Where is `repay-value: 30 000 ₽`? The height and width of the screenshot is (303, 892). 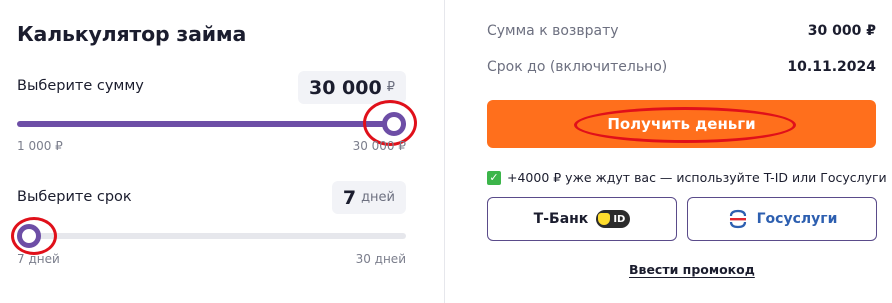
repay-value: 30 000 ₽ is located at coordinates (841, 31).